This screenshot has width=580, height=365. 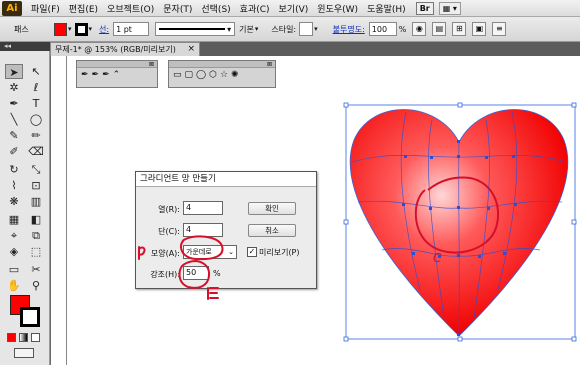 What do you see at coordinates (11, 337) in the screenshot?
I see `color-mode-icon` at bounding box center [11, 337].